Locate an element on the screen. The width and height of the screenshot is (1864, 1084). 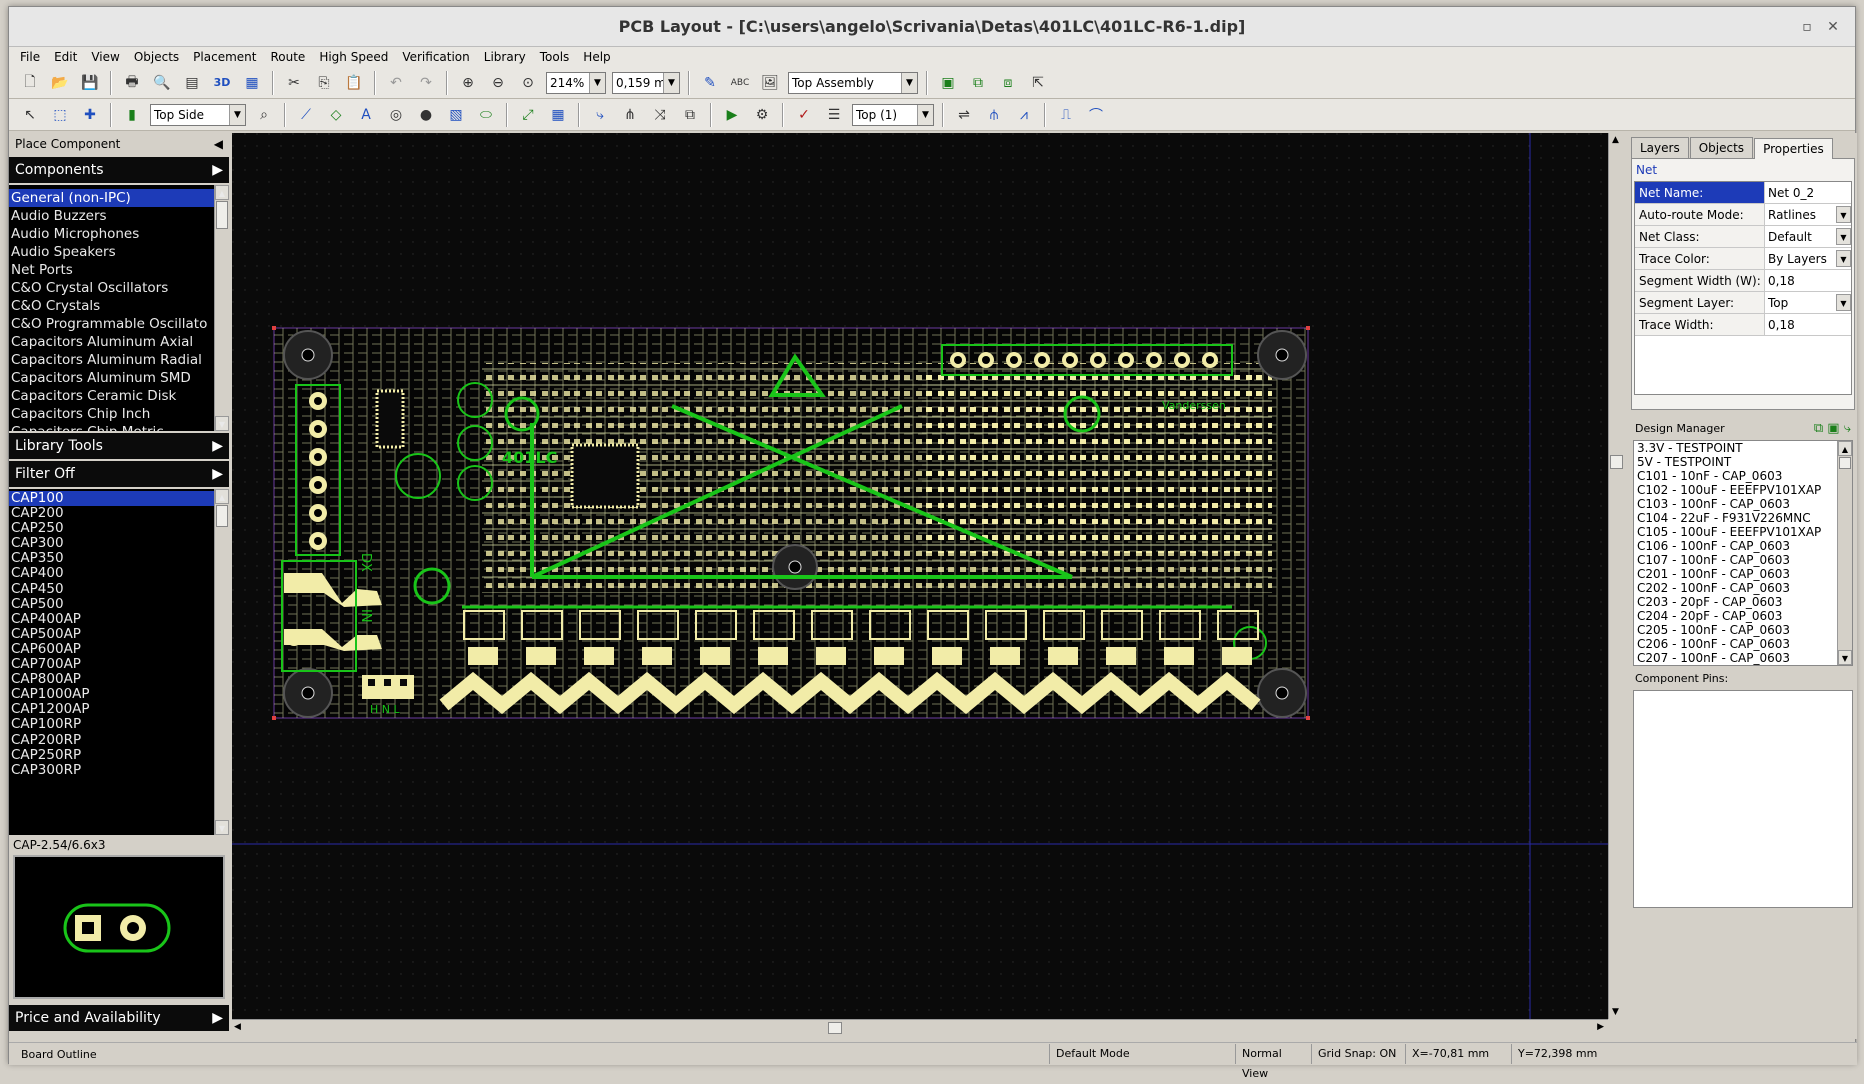
design-item: C103 - 100nF - CAP_0603 is located at coordinates (1743, 504).